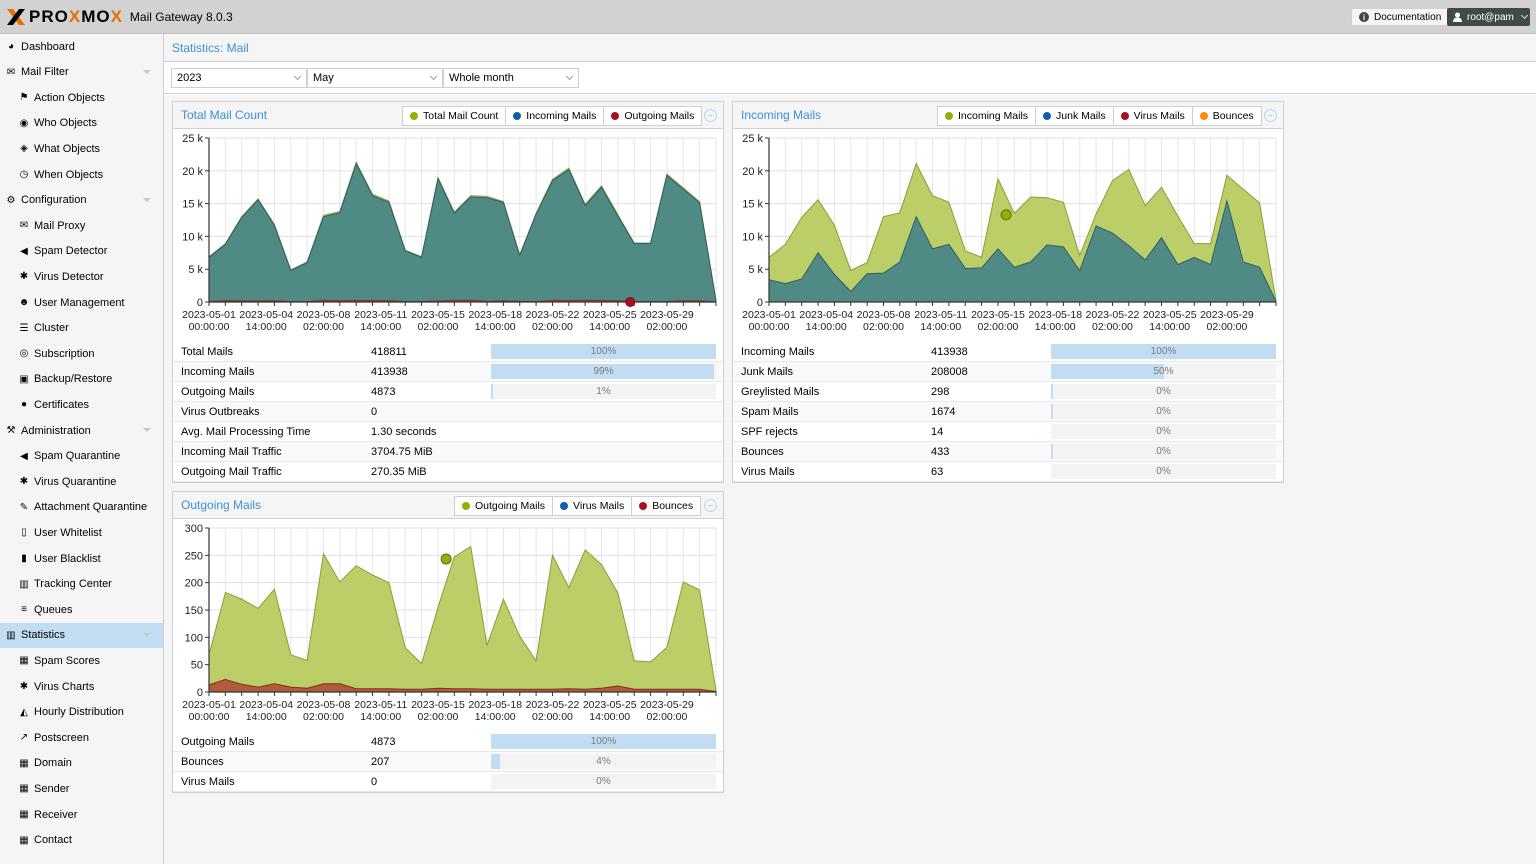 Image resolution: width=1536 pixels, height=864 pixels. What do you see at coordinates (194, 638) in the screenshot?
I see `y-tick-label: 100` at bounding box center [194, 638].